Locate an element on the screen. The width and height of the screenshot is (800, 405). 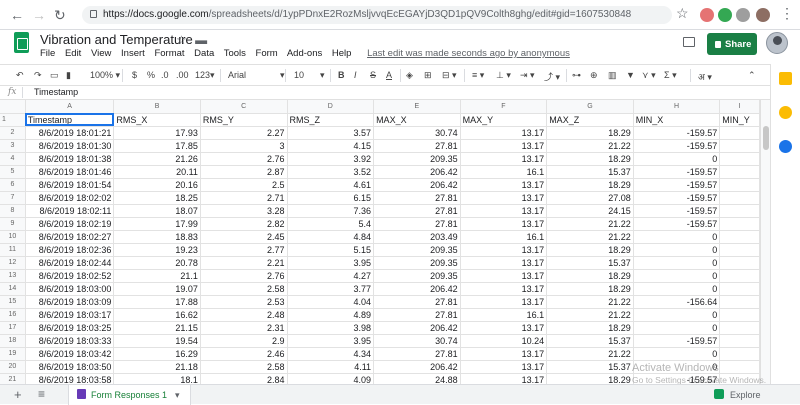
star-icon: ☆ is located at coordinates (181, 40).